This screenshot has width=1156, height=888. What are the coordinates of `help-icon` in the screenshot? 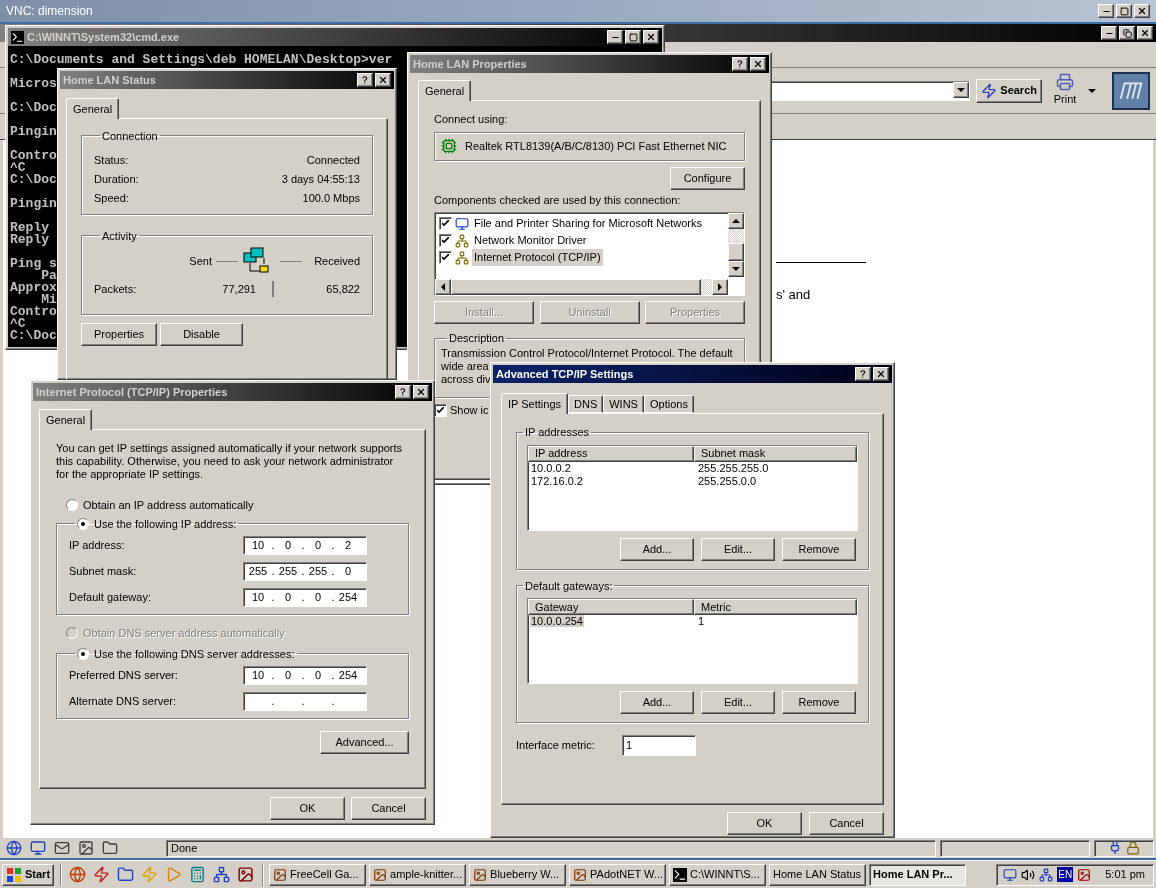 It's located at (740, 64).